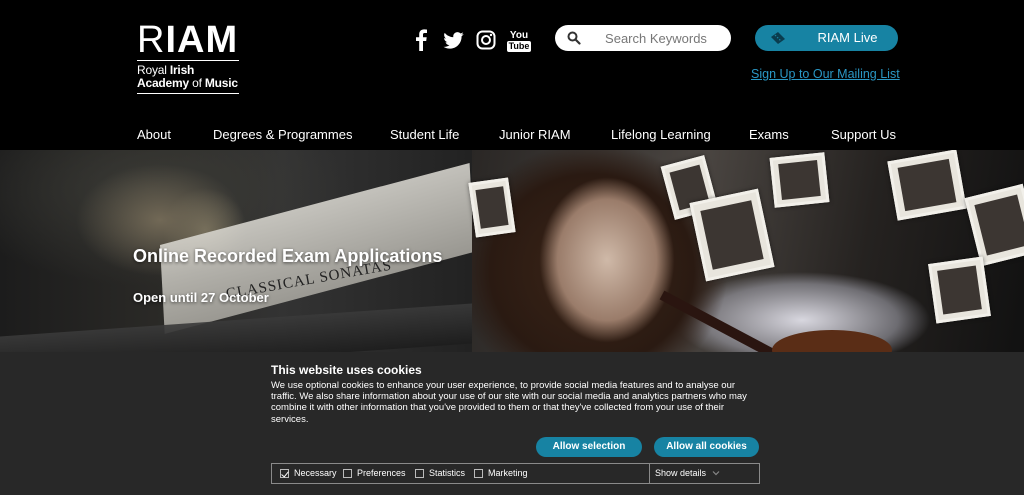 The height and width of the screenshot is (495, 1024). I want to click on riam-logo: RIAM Royal Irish Academy of Music, so click(189, 56).